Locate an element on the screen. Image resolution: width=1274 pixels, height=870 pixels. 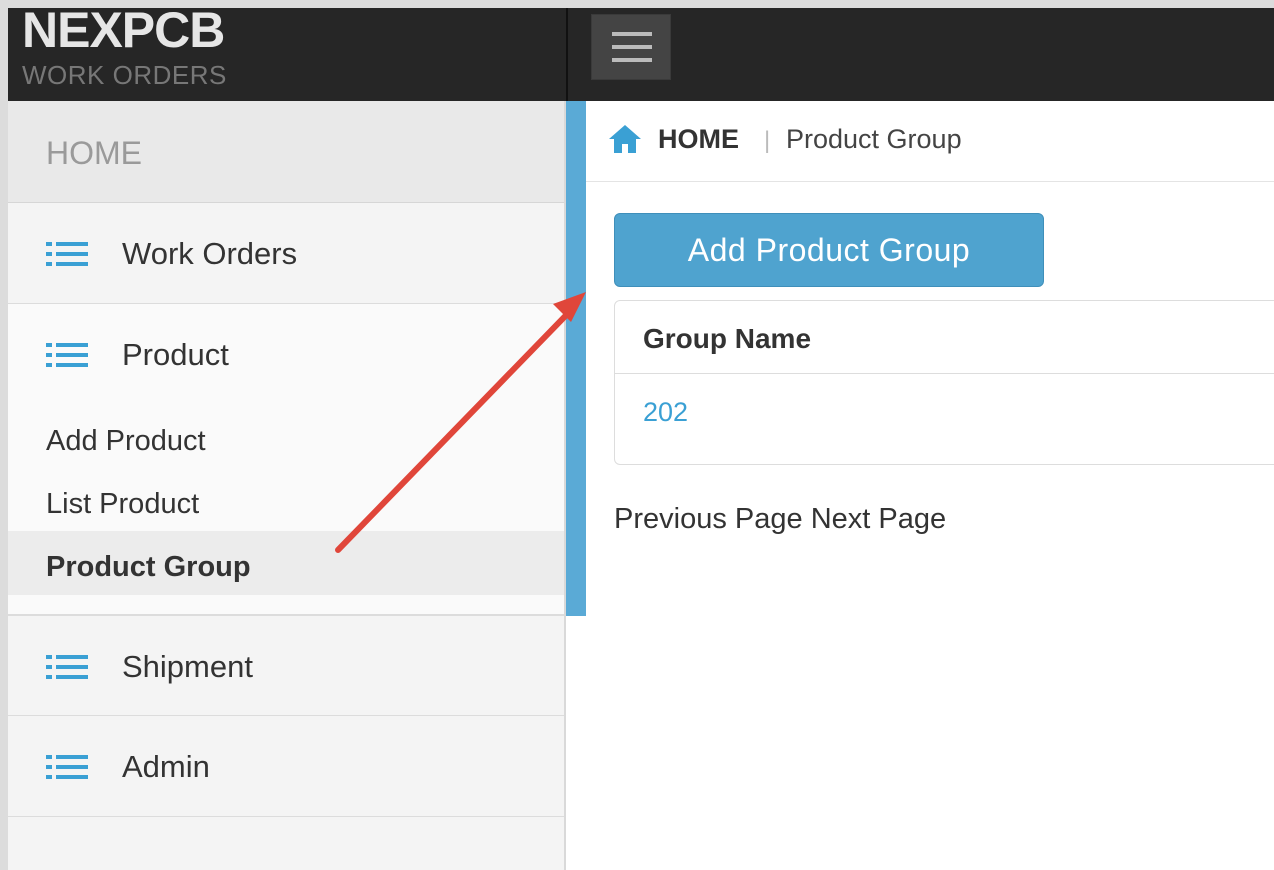
hamburger-icon is located at coordinates (631, 47).